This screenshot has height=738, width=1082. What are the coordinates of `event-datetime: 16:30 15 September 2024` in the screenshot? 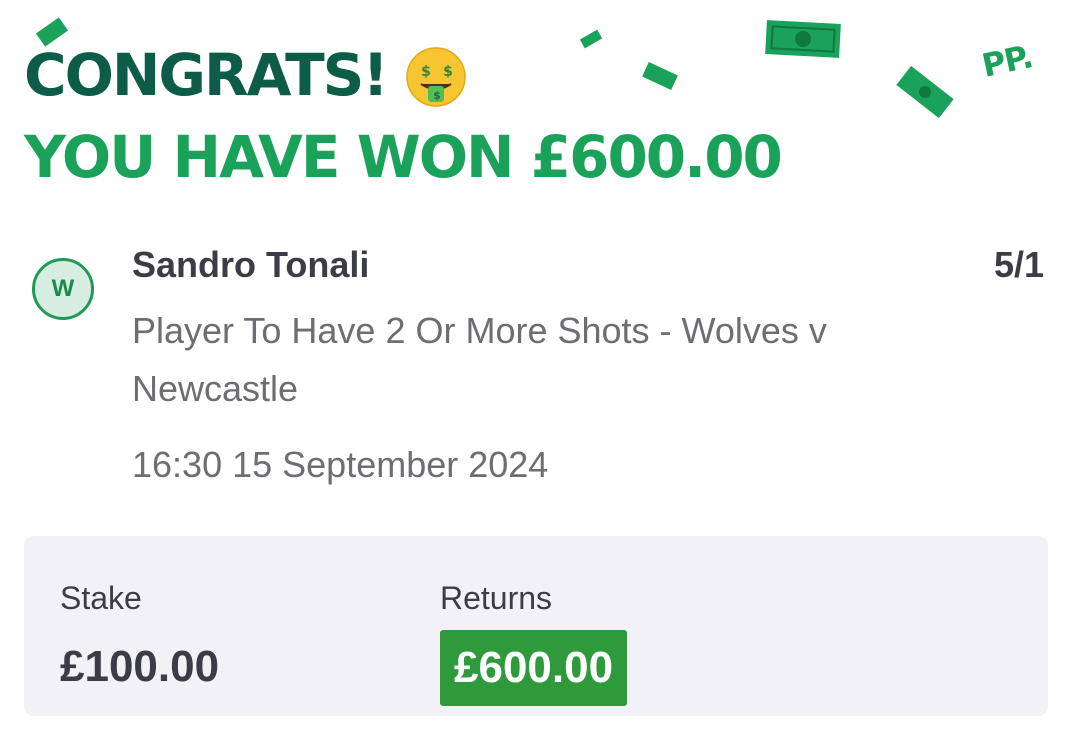 It's located at (340, 464).